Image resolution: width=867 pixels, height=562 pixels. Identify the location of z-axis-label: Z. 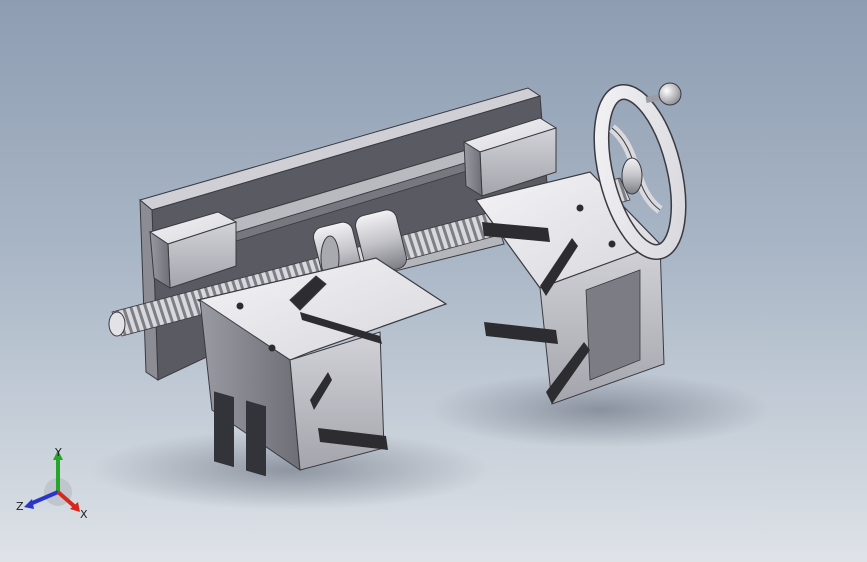
(20, 506).